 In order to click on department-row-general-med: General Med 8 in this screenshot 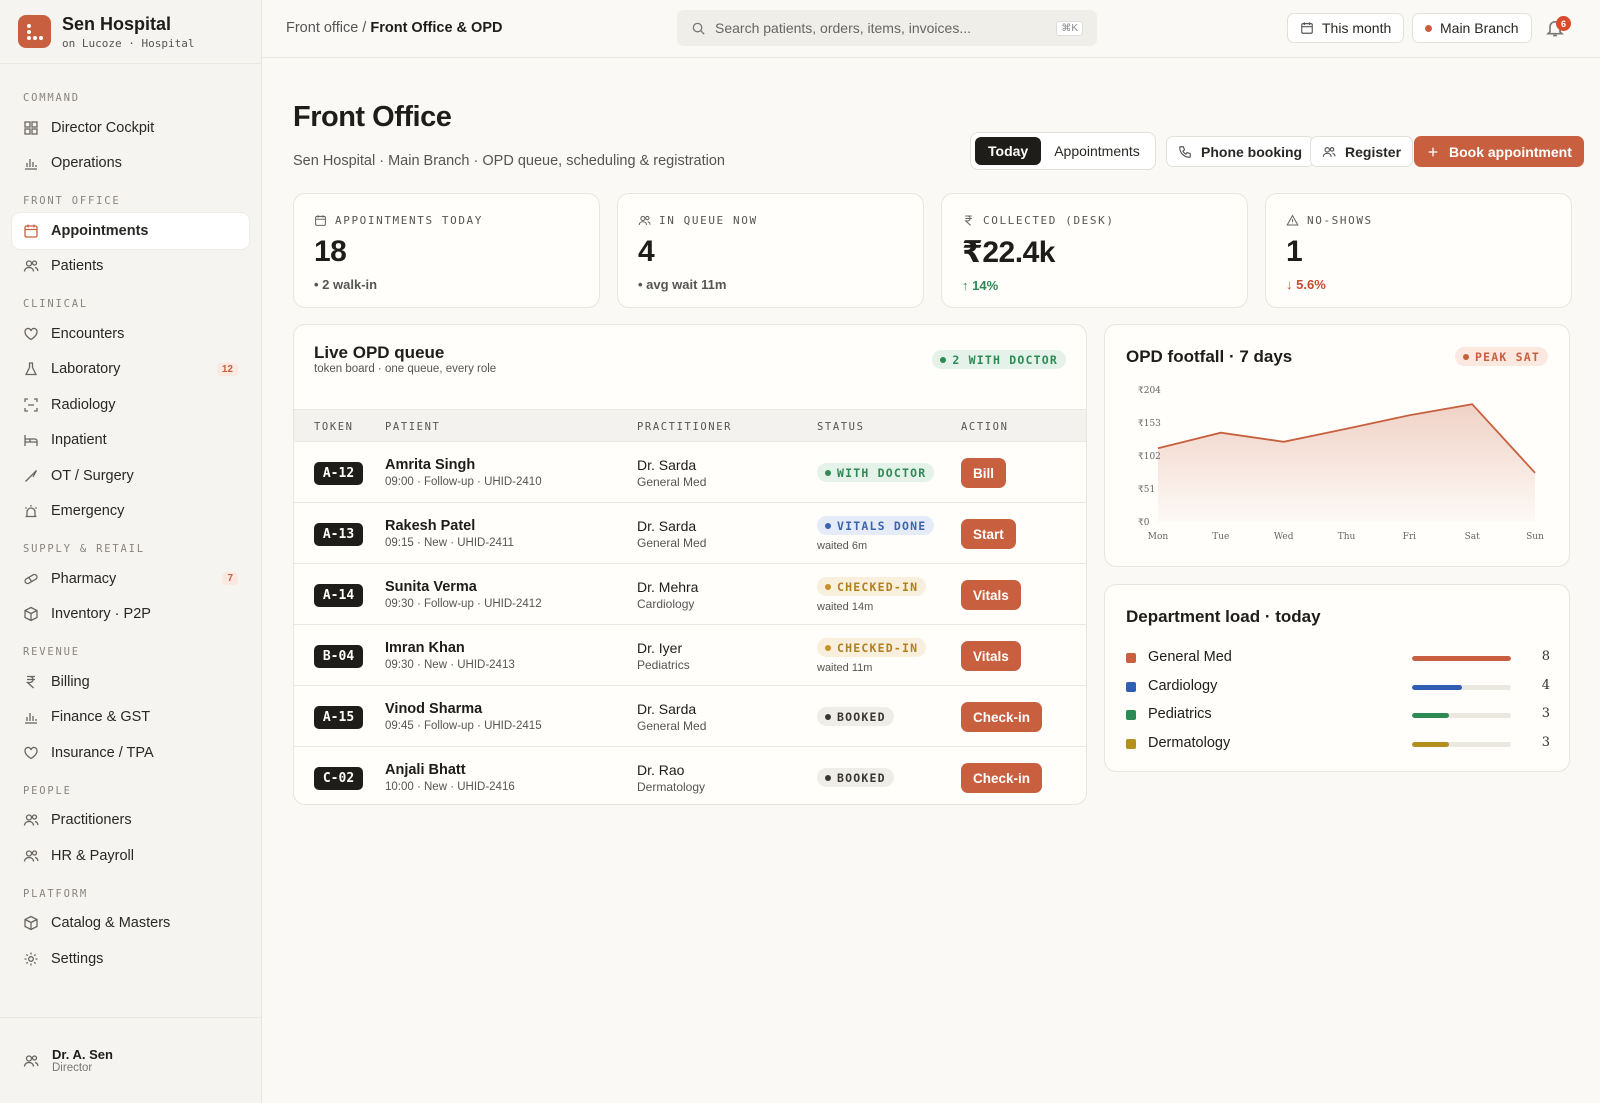, I will do `click(1338, 657)`.